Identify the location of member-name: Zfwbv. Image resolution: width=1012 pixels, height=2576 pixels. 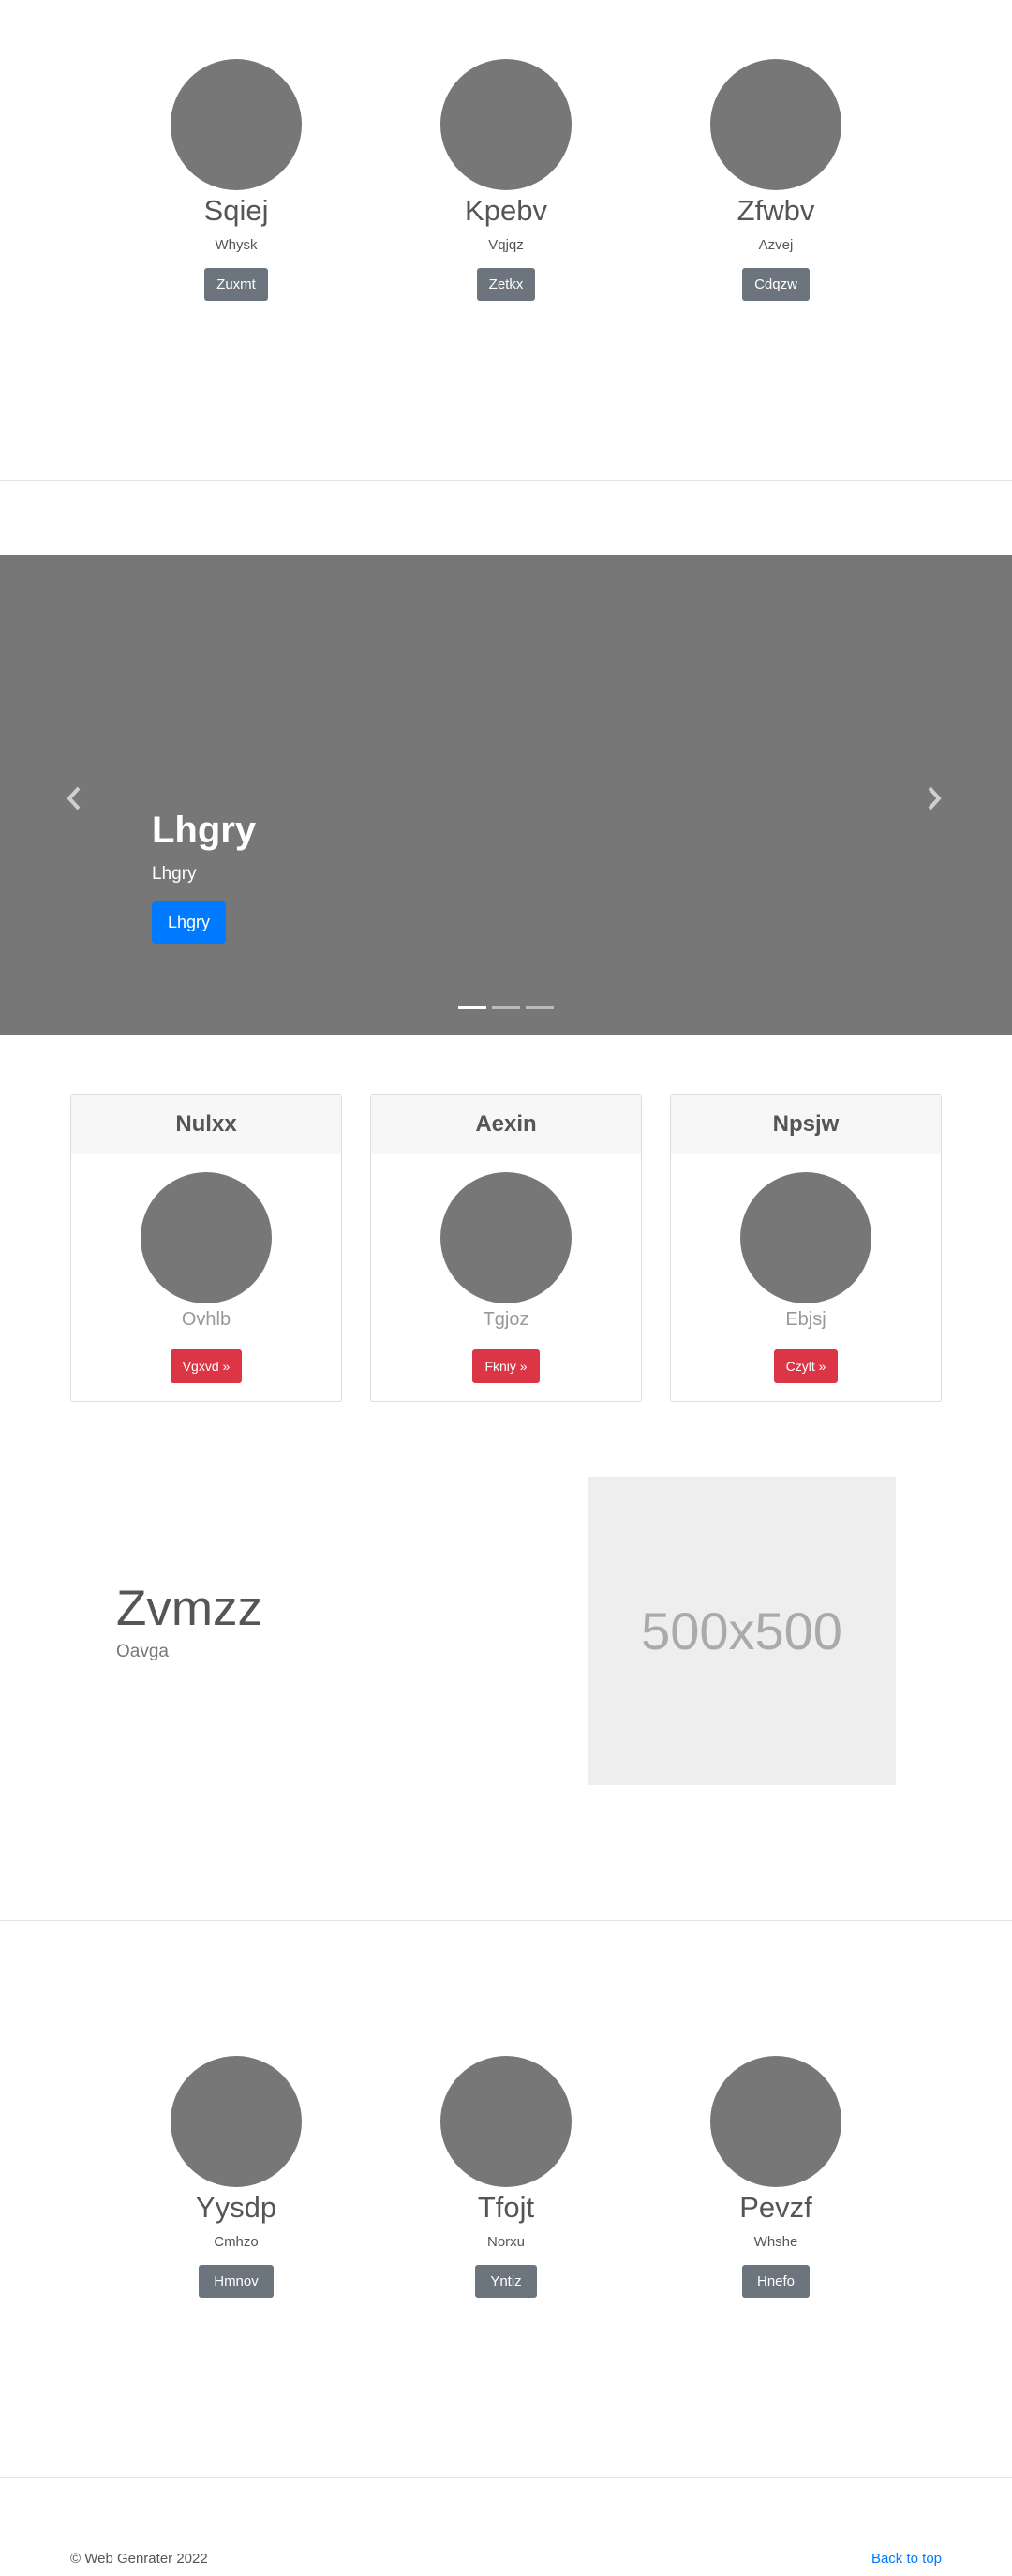
(776, 210).